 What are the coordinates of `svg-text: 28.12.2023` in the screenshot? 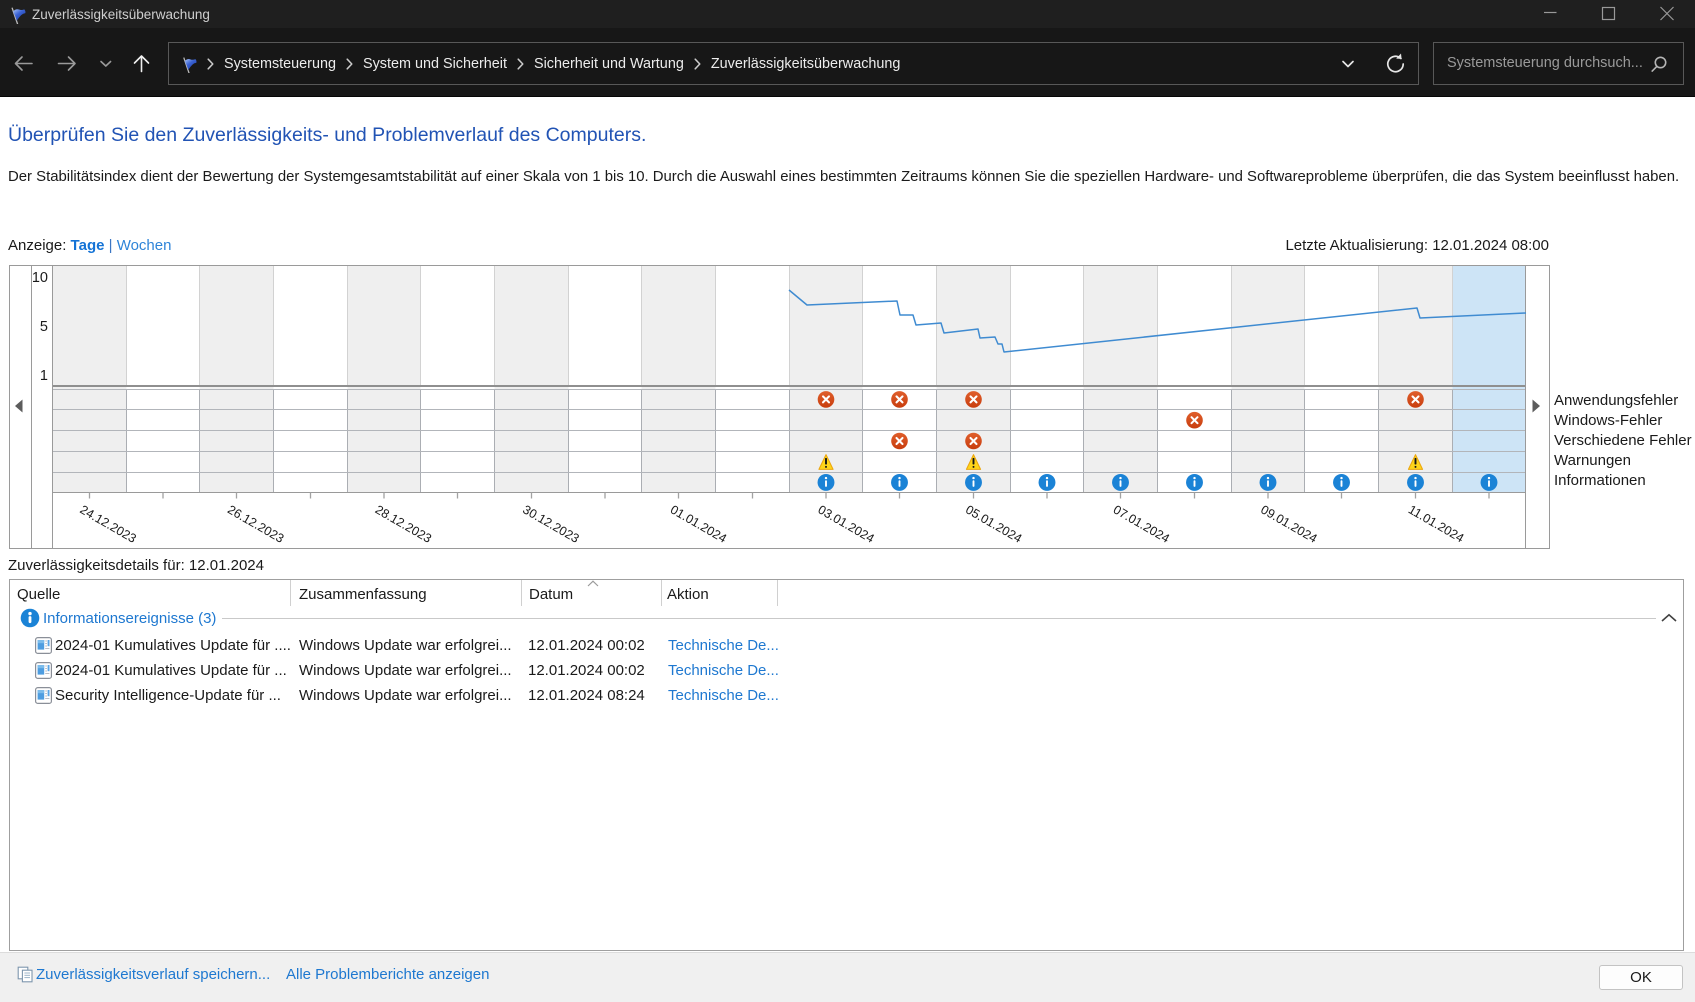 It's located at (403, 523).